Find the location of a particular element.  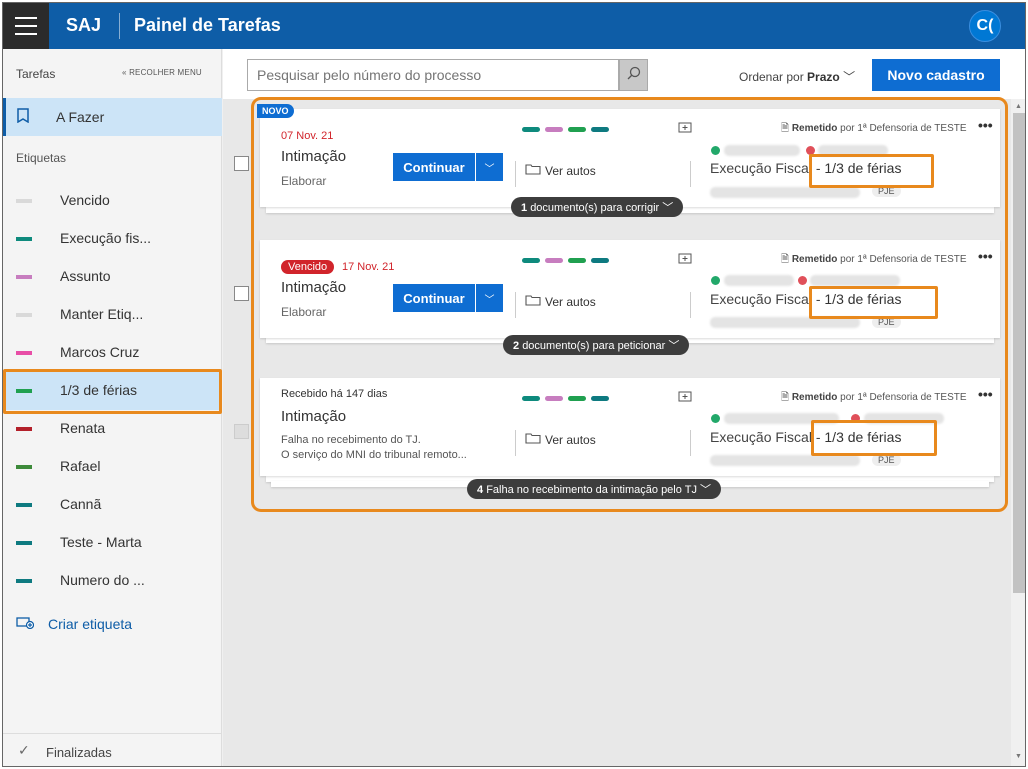

bookmark-icon is located at coordinates (23, 117).